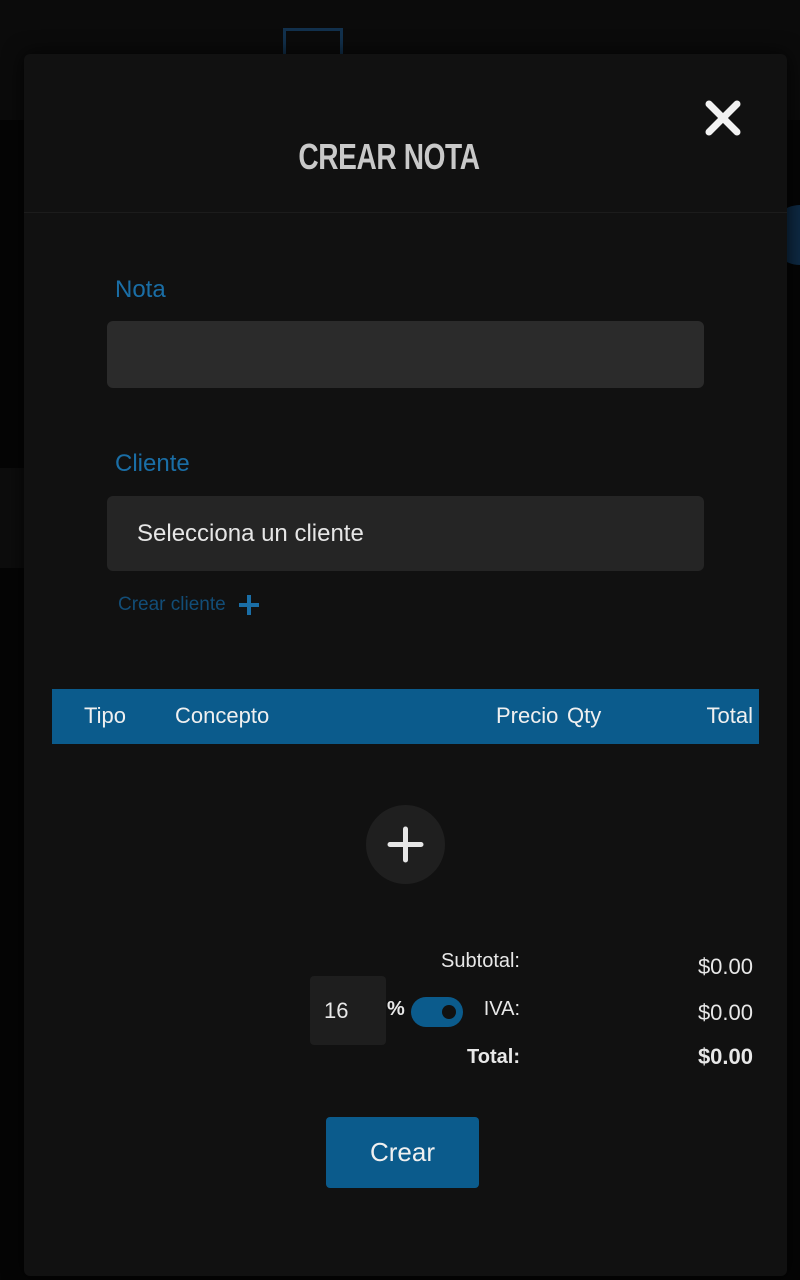 This screenshot has height=1280, width=800. I want to click on iva-label: IVA:, so click(501, 1009).